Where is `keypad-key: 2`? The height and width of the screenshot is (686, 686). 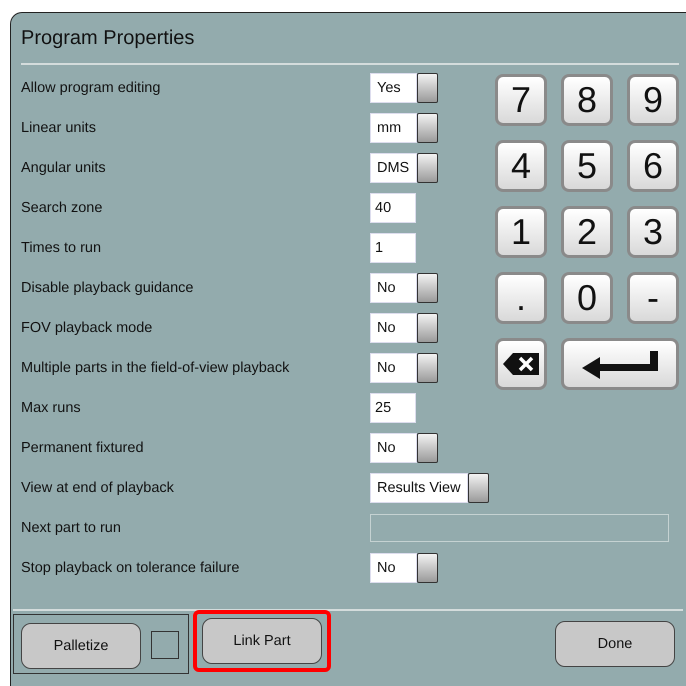 keypad-key: 2 is located at coordinates (587, 232).